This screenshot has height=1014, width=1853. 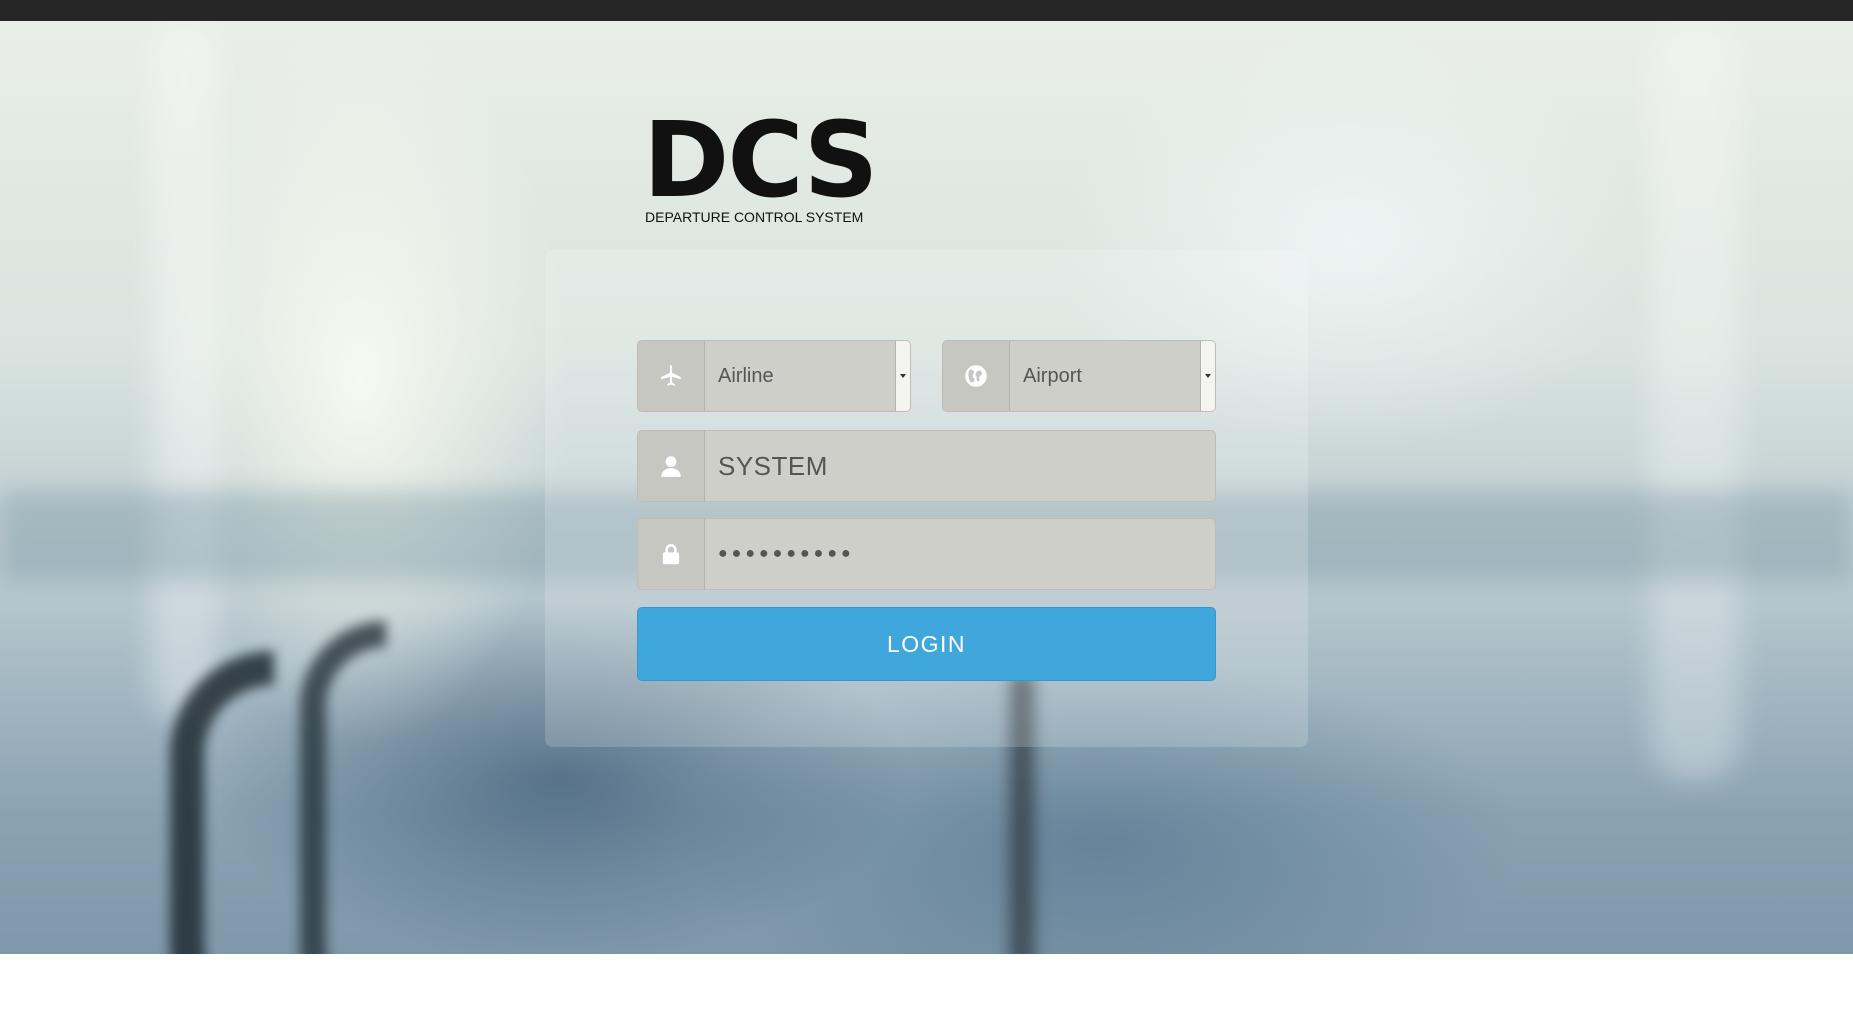 I want to click on background-handrail, so click(x=343, y=787).